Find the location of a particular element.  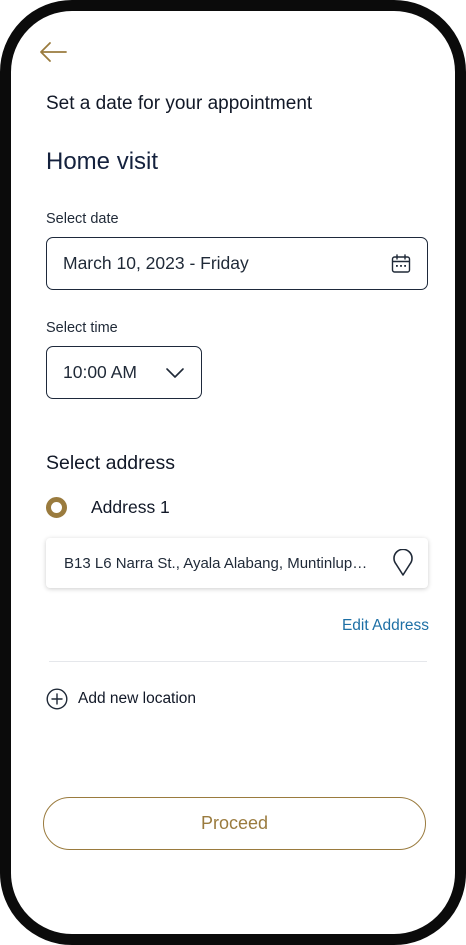

plus-circle-icon is located at coordinates (57, 699).